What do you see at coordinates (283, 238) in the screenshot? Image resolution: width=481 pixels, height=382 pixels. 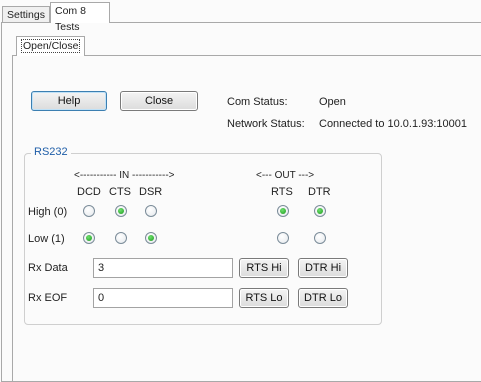 I see `radio-rts-low` at bounding box center [283, 238].